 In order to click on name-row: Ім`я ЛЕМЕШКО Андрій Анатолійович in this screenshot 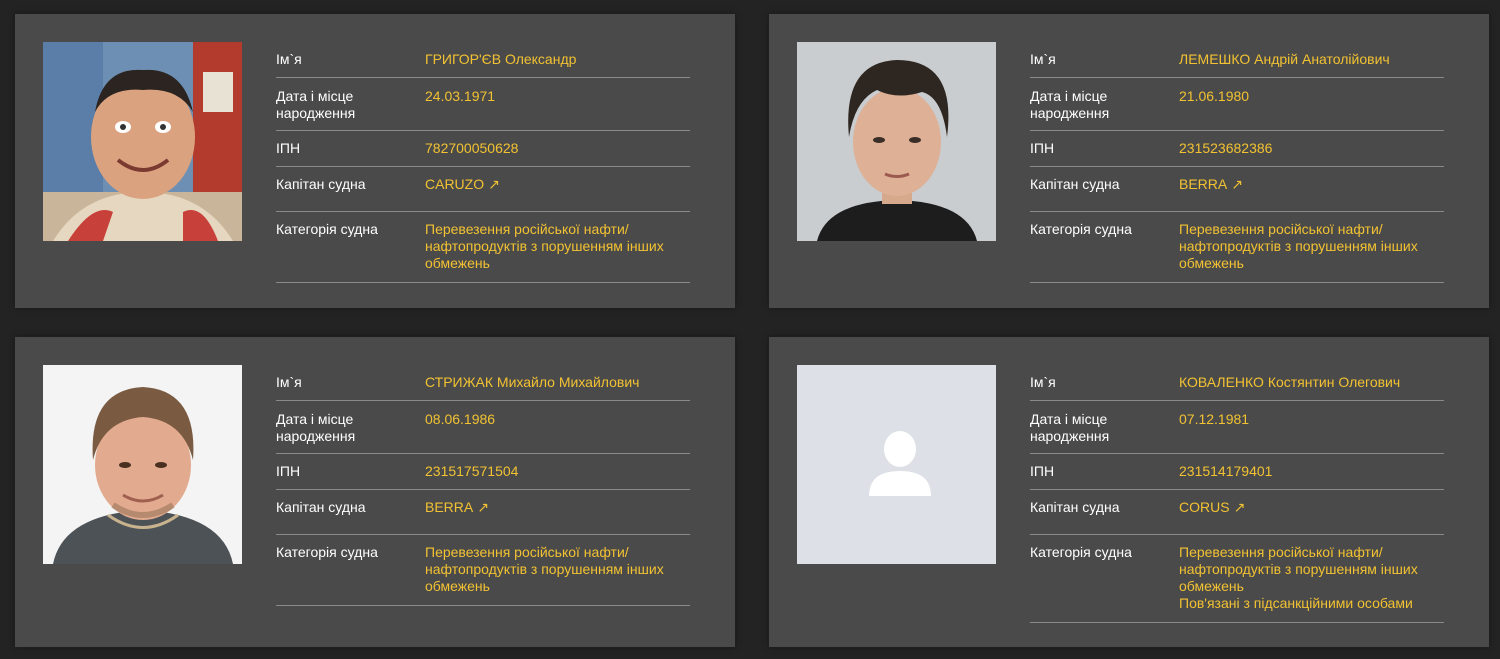, I will do `click(1237, 60)`.